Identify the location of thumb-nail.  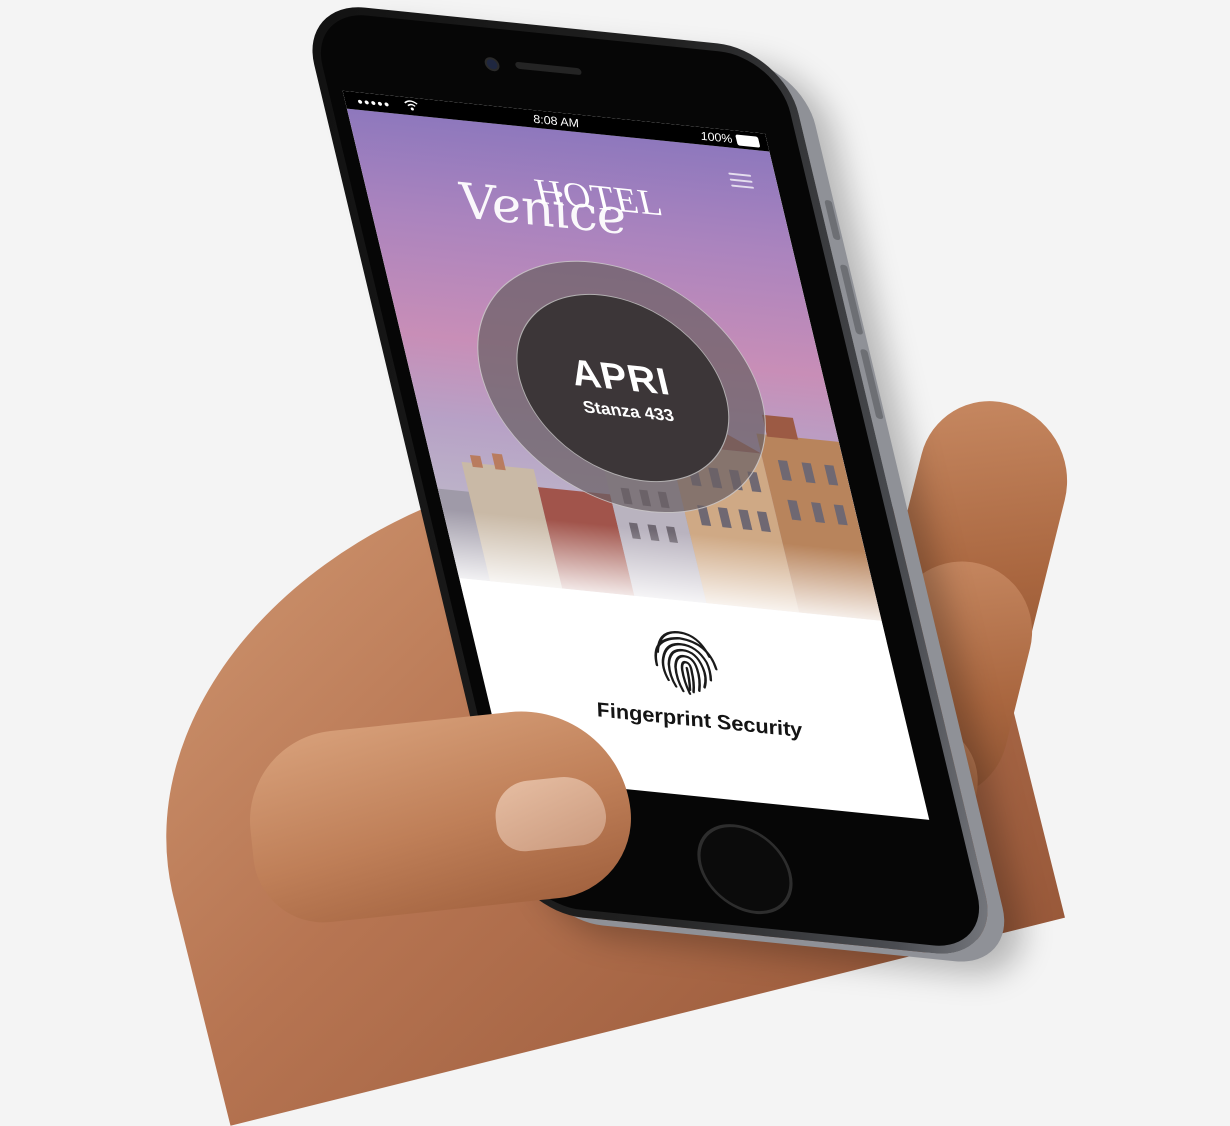
(550, 813).